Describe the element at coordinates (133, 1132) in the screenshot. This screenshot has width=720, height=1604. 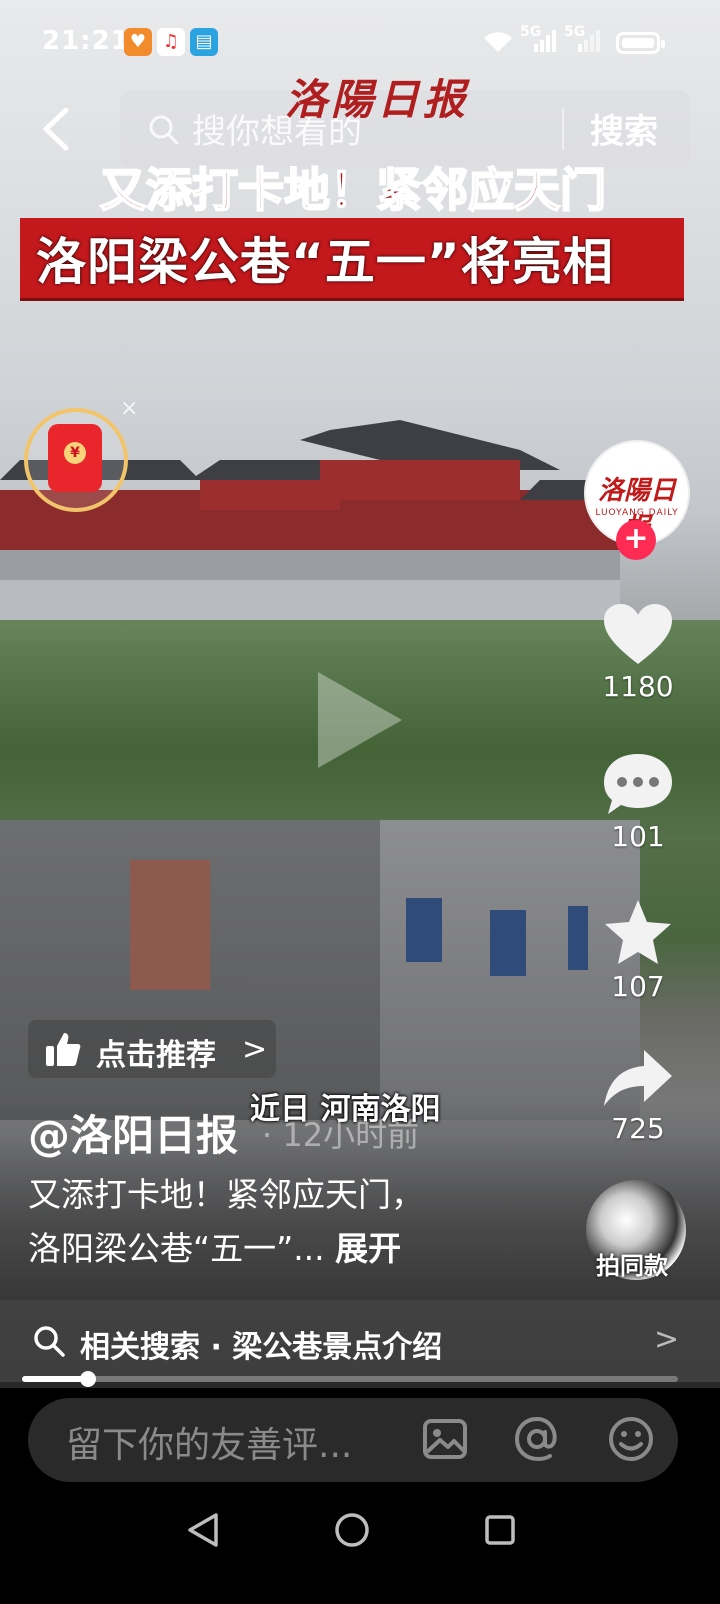
I see `author-name: @洛阳日报` at that location.